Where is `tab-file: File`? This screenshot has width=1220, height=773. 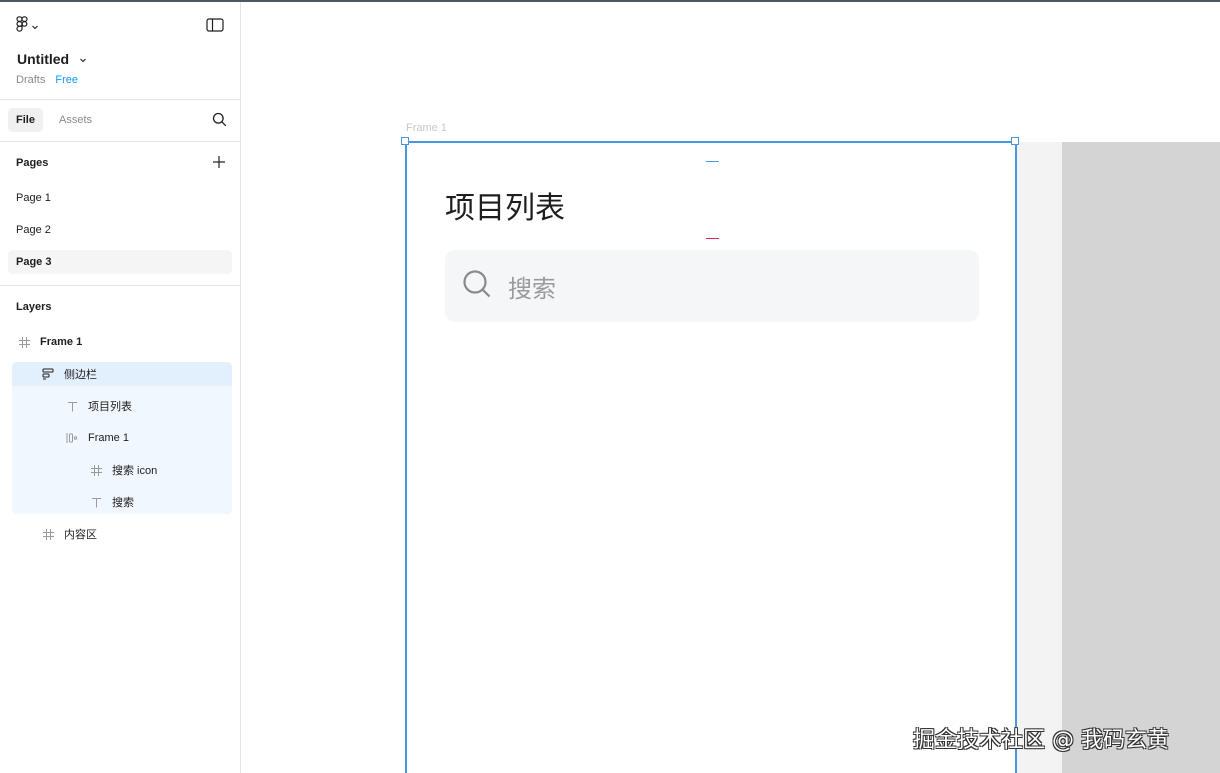 tab-file: File is located at coordinates (25, 120).